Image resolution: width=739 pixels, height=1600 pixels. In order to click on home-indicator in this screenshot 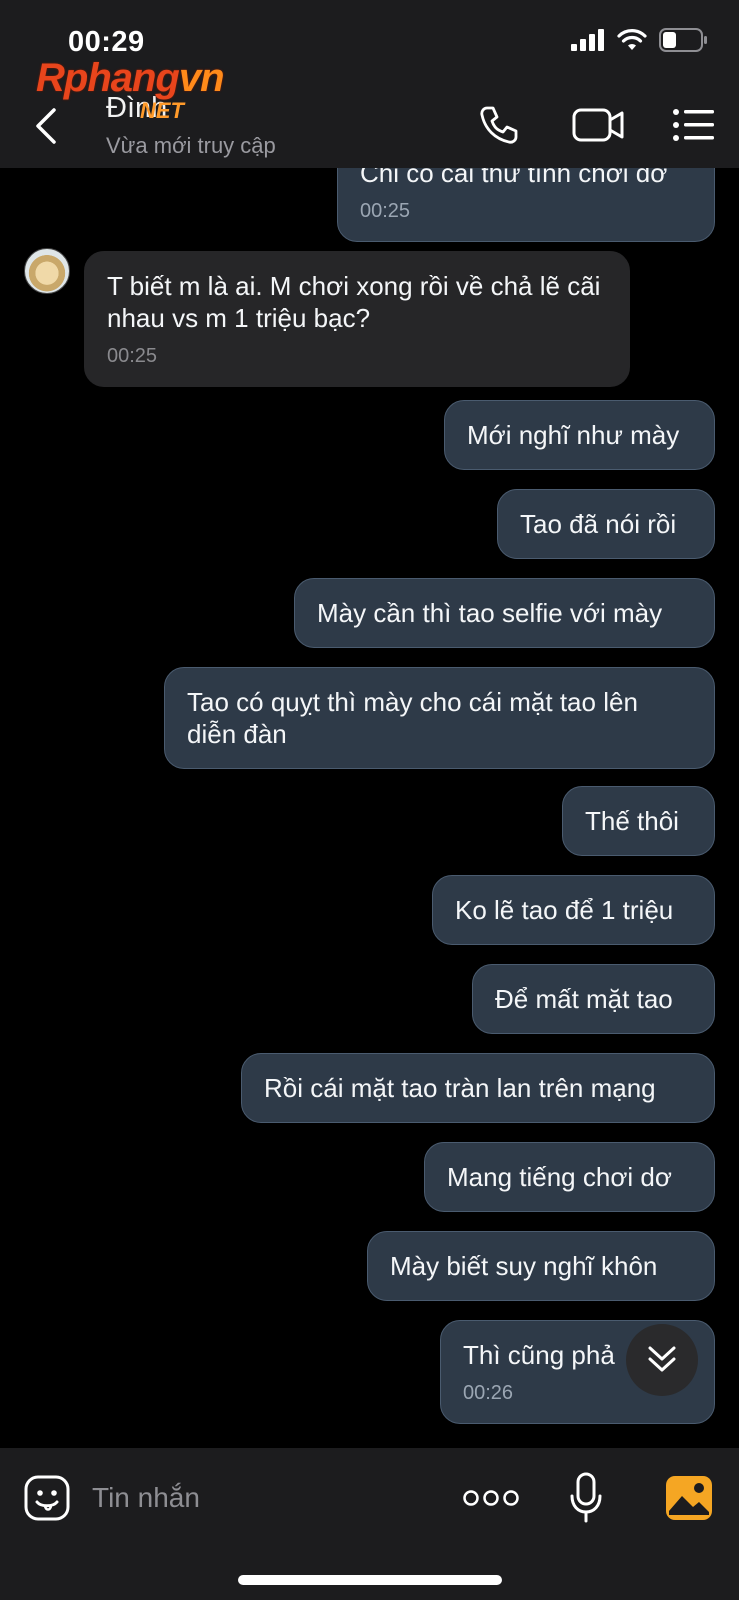, I will do `click(370, 1580)`.